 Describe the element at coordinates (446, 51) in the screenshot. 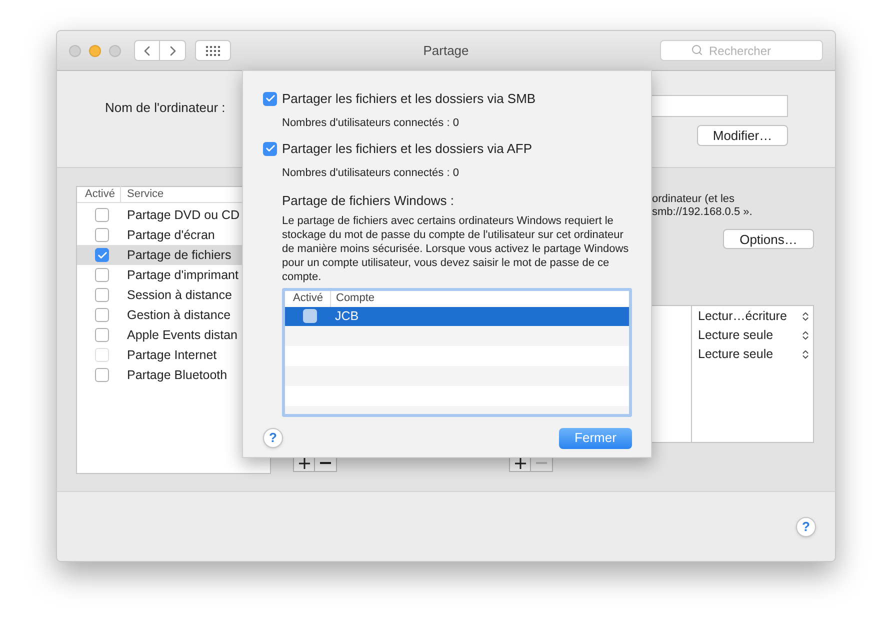

I see `window-title: Partage` at that location.